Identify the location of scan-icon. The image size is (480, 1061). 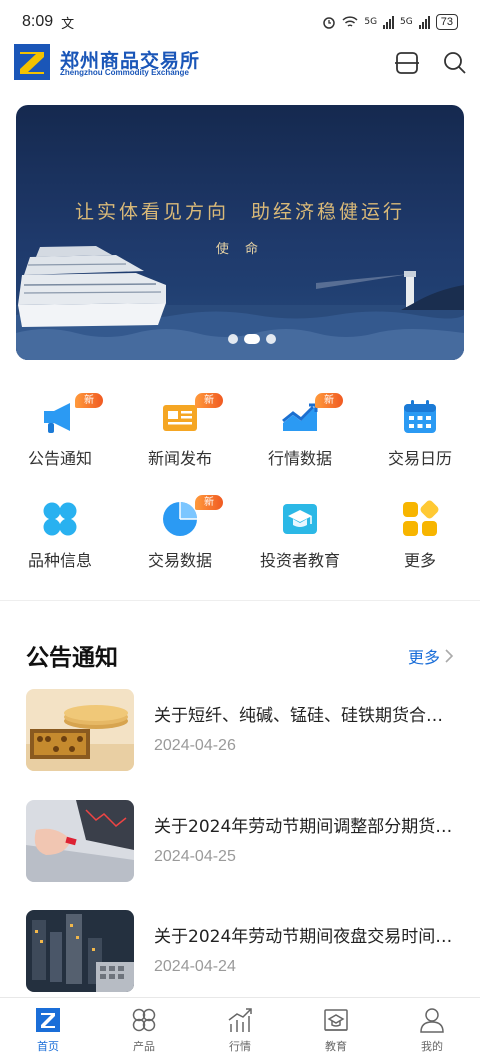
(407, 63).